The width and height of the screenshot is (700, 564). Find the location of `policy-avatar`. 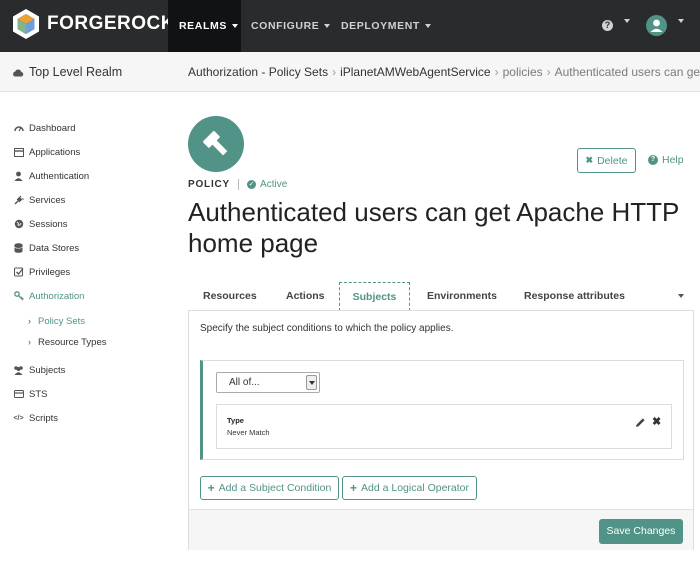

policy-avatar is located at coordinates (216, 144).